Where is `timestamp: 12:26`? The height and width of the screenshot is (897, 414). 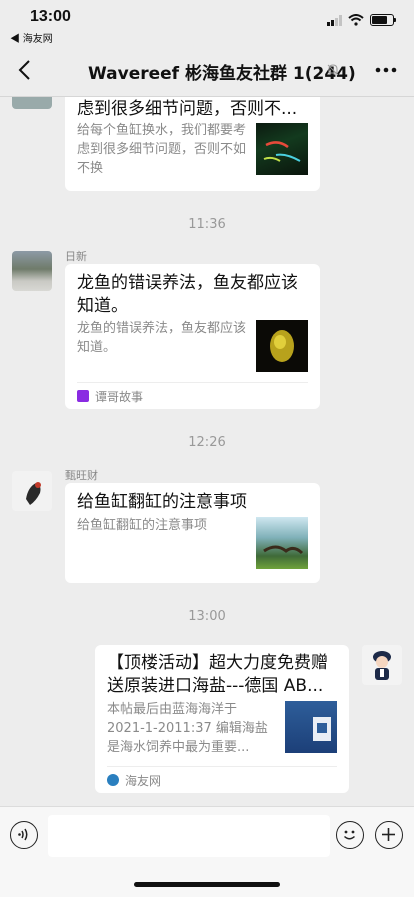 timestamp: 12:26 is located at coordinates (207, 442).